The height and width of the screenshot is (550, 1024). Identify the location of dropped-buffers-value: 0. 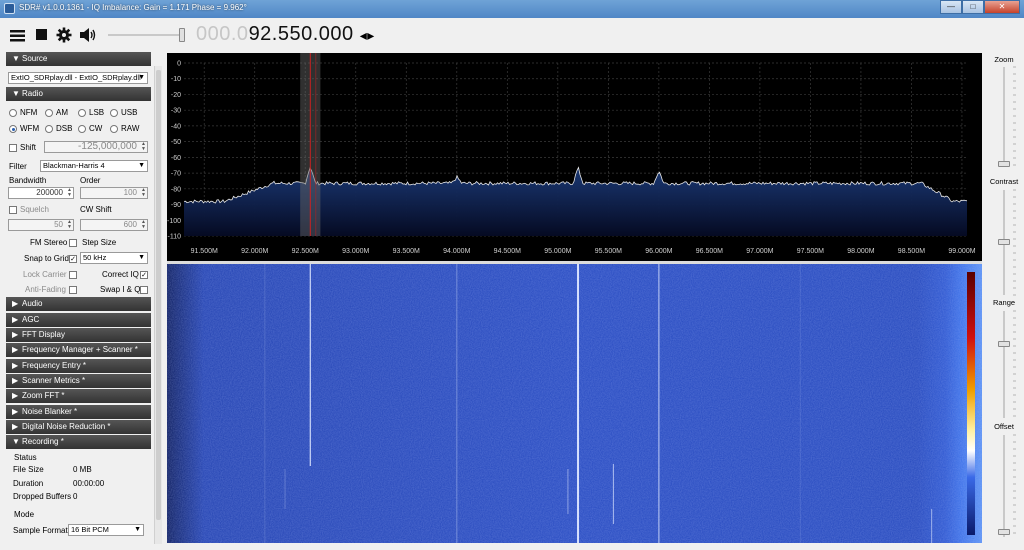
(75, 496).